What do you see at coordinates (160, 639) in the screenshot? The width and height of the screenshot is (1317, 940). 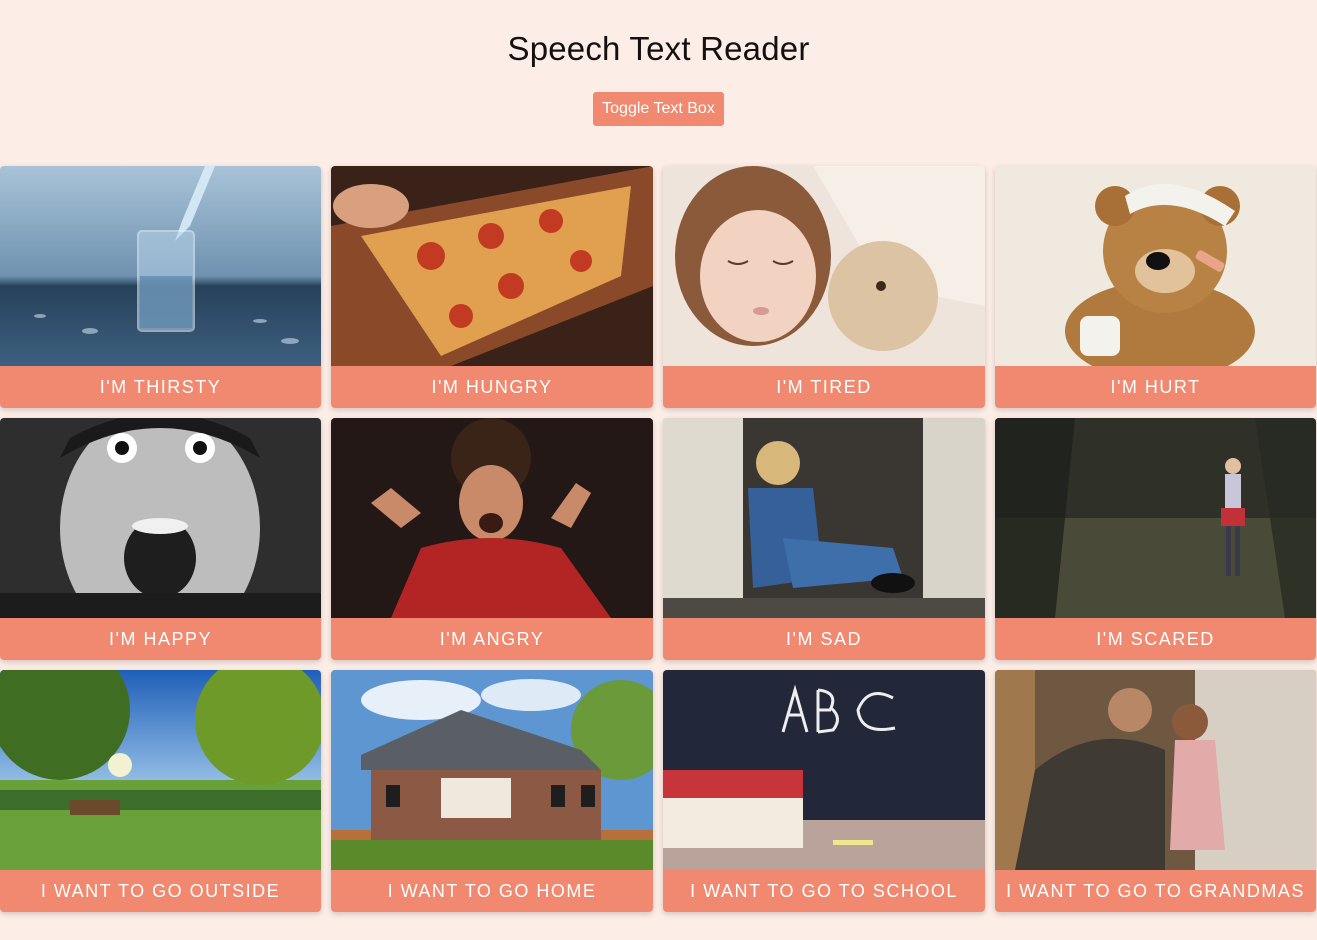 I see `card-label: I'm Happy` at bounding box center [160, 639].